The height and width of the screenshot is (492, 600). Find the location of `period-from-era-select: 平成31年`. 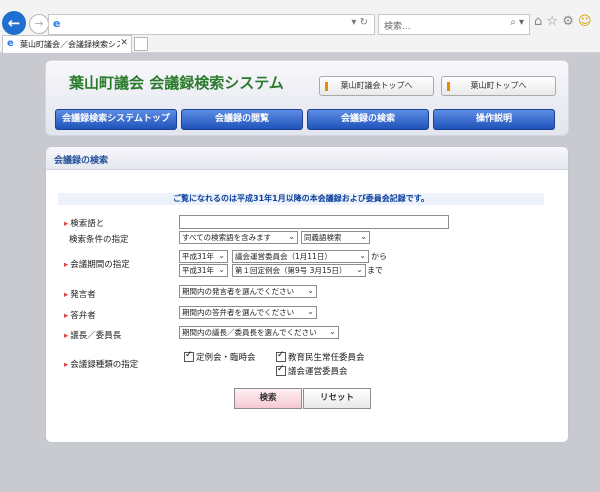

period-from-era-select: 平成31年 is located at coordinates (203, 256).